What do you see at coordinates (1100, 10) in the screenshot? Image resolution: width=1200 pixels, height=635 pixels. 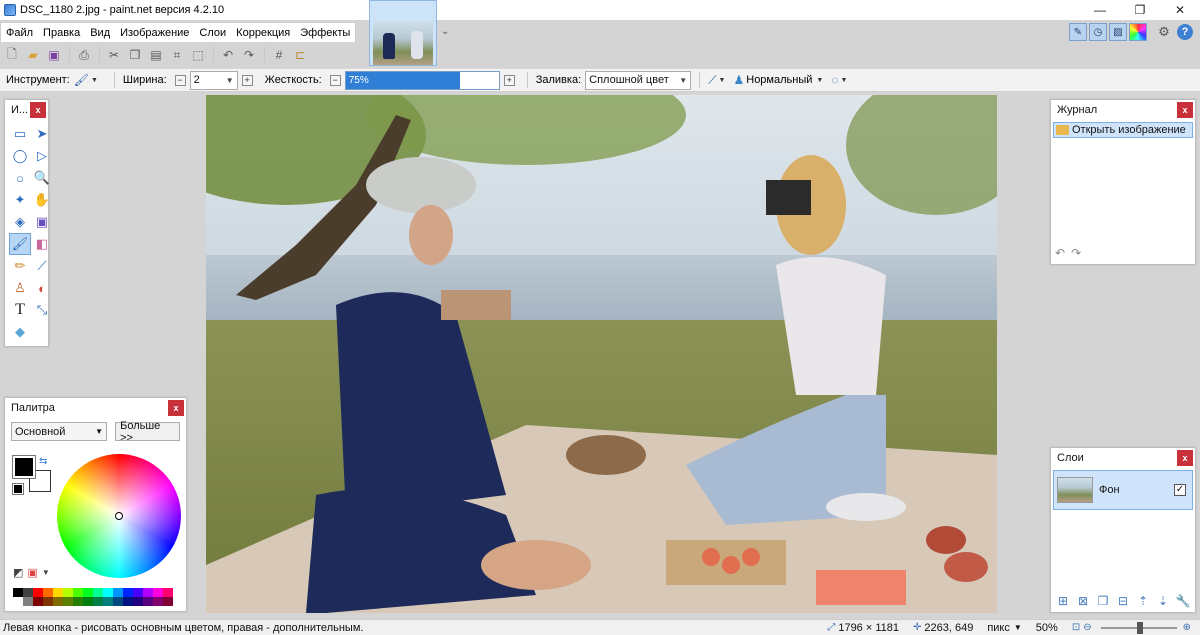 I see `minimize-button: —` at bounding box center [1100, 10].